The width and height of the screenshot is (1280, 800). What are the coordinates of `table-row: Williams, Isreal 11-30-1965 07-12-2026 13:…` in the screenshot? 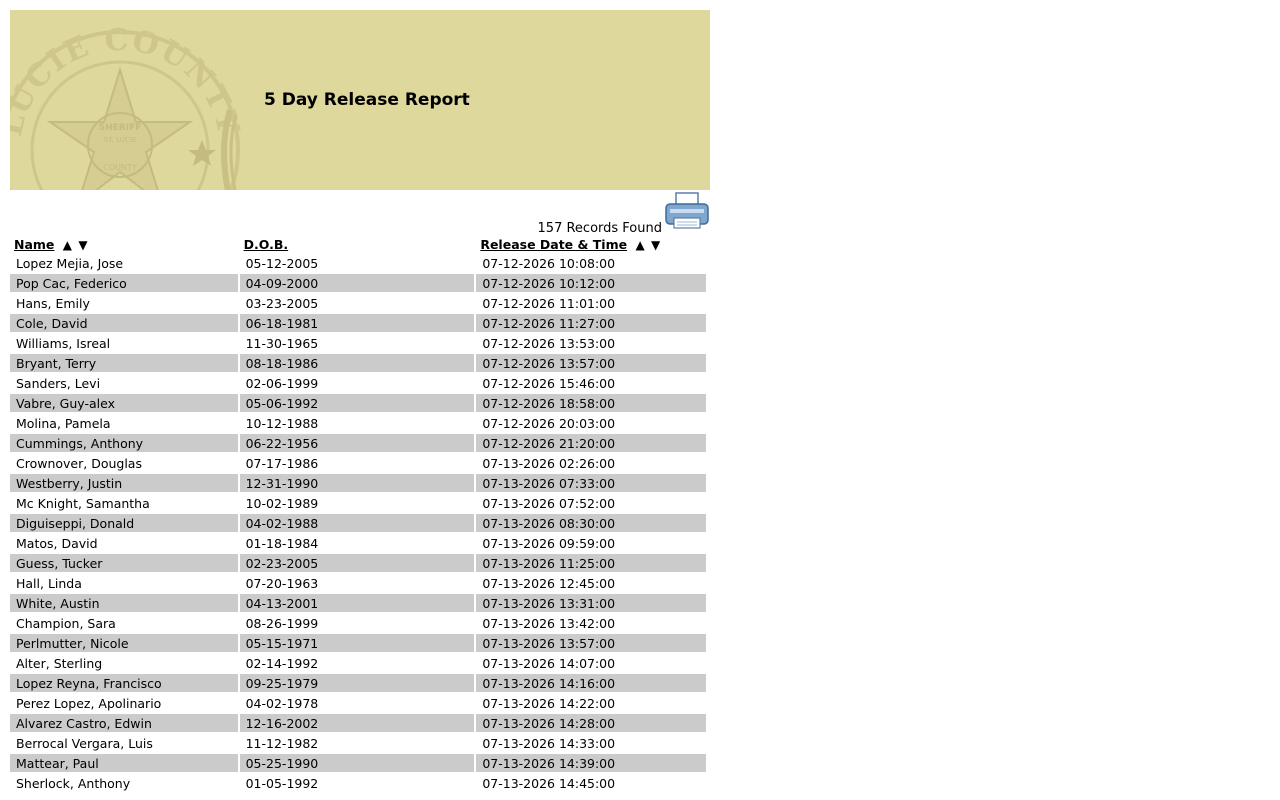 It's located at (358, 344).